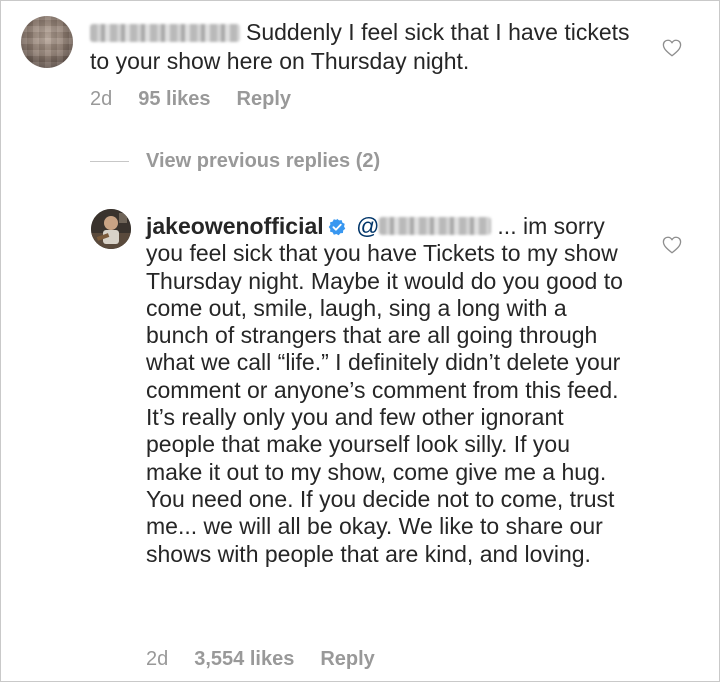 This screenshot has width=720, height=682. I want to click on view-previous-replies: View previous replies (2), so click(235, 161).